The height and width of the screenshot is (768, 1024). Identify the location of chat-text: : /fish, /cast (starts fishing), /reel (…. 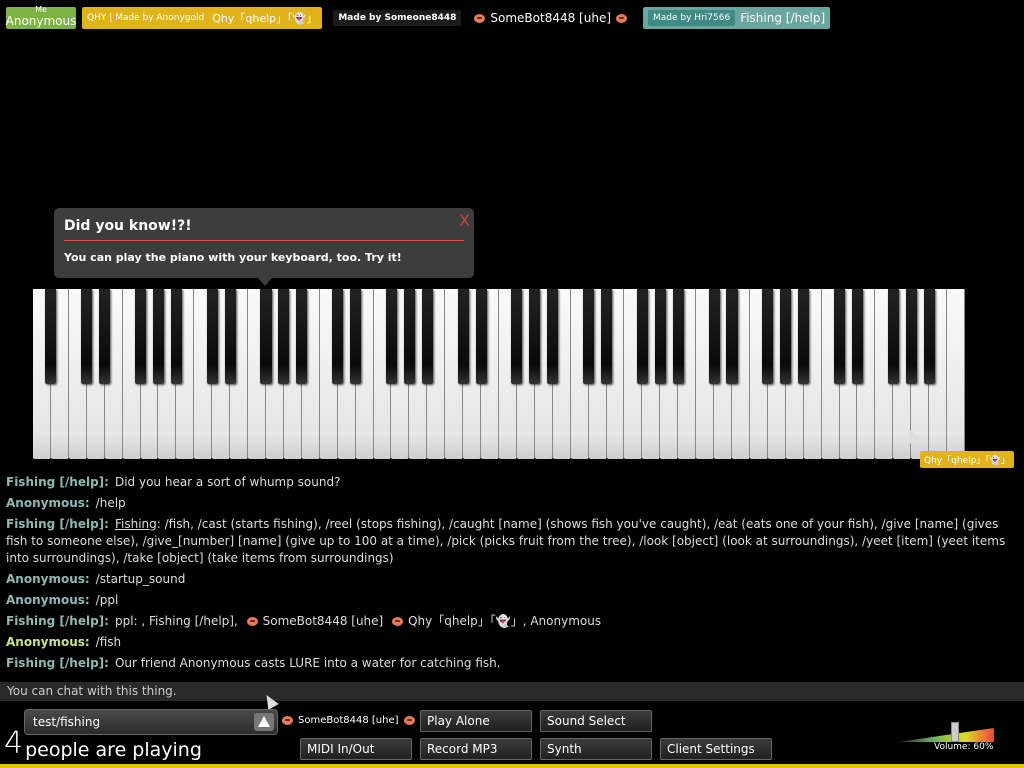
(506, 541).